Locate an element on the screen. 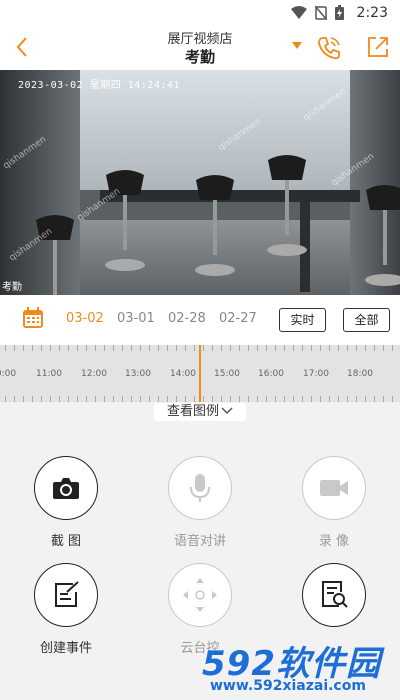 Image resolution: width=400 pixels, height=700 pixels. screenshot-button: 截 图 is located at coordinates (66, 502).